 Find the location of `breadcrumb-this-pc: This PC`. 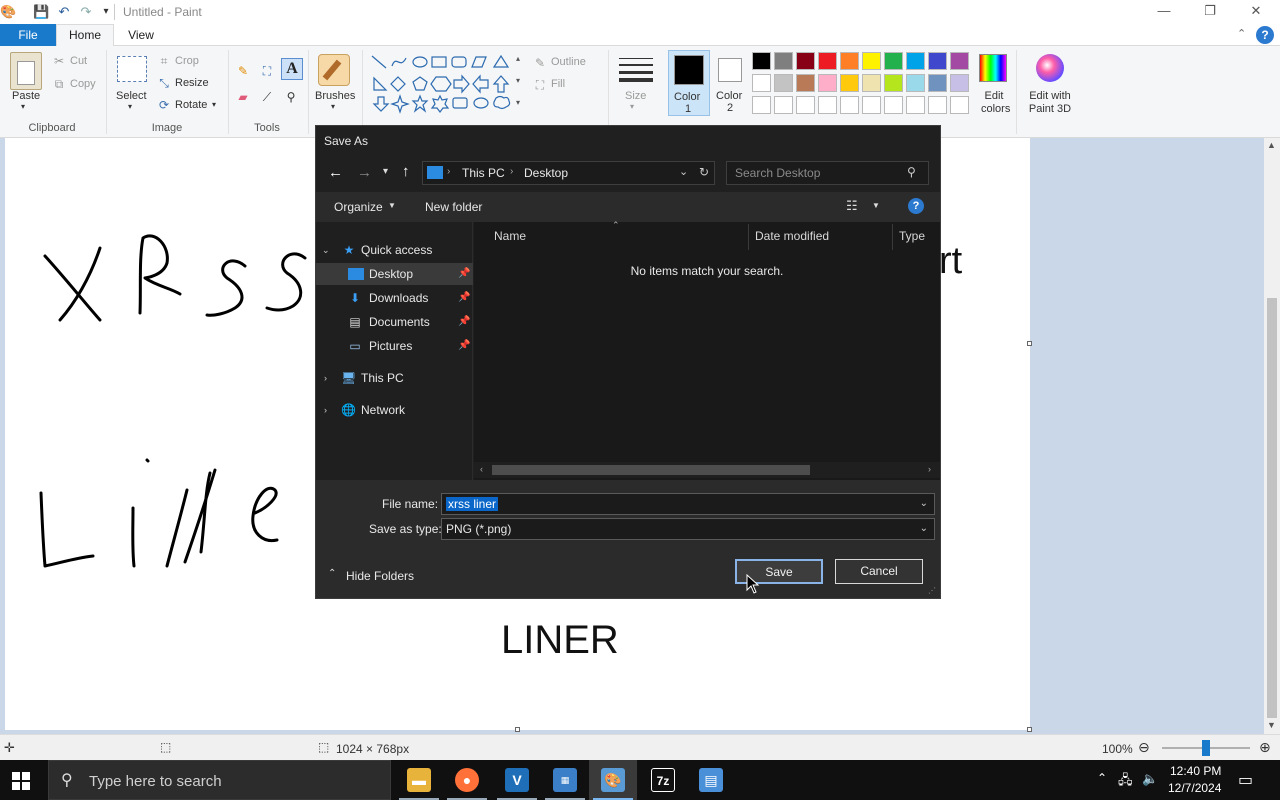

breadcrumb-this-pc: This PC is located at coordinates (483, 173).